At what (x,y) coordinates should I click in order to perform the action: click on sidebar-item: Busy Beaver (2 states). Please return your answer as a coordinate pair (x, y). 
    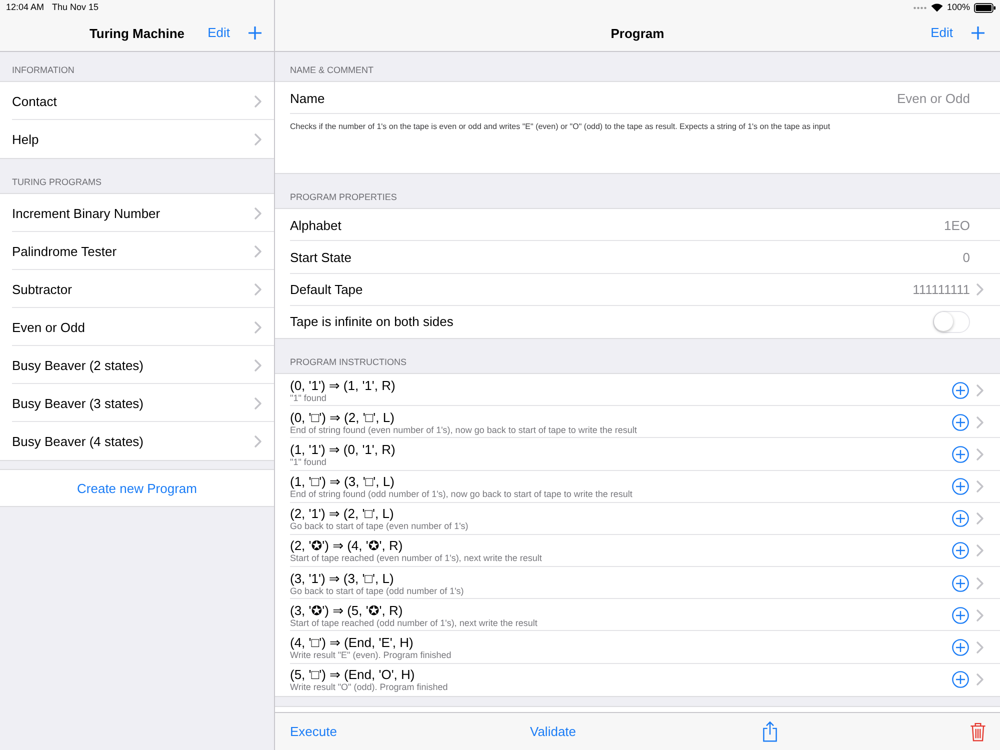
    Looking at the image, I should click on (137, 365).